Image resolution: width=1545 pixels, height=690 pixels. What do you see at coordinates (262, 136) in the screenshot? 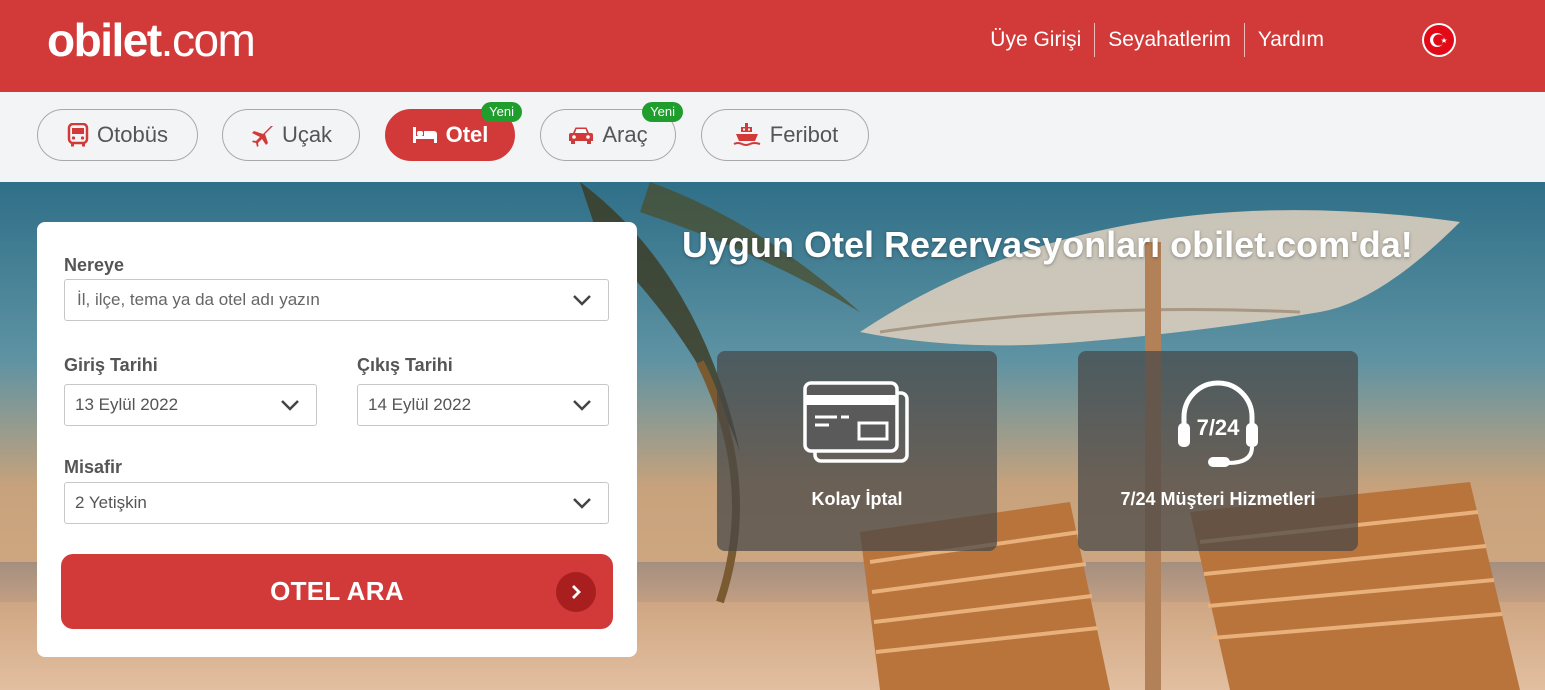
I see `plane-icon` at bounding box center [262, 136].